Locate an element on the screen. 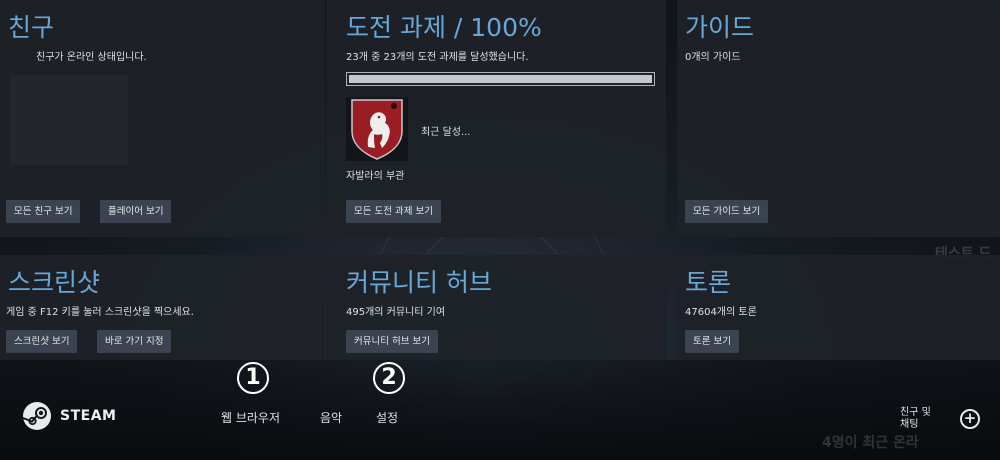  web-browser-menu-item: 웹 브라우저 is located at coordinates (250, 417).